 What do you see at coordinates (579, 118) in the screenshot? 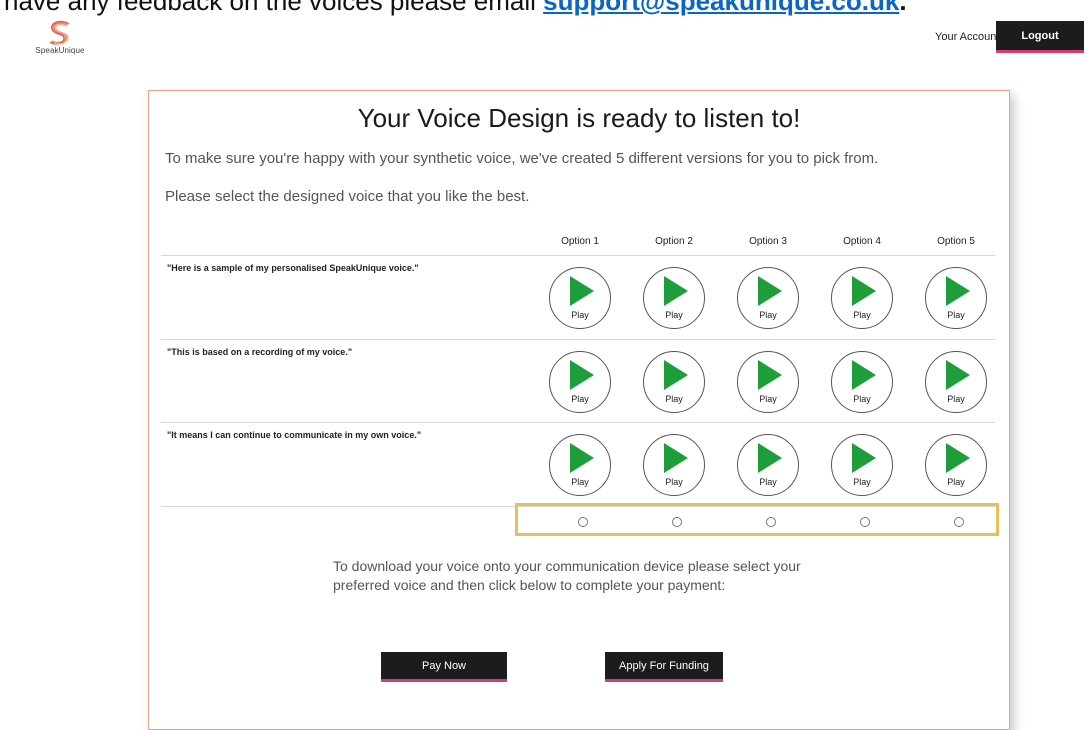
I see `page-title: Your Voice Design is ready to listen to!` at bounding box center [579, 118].